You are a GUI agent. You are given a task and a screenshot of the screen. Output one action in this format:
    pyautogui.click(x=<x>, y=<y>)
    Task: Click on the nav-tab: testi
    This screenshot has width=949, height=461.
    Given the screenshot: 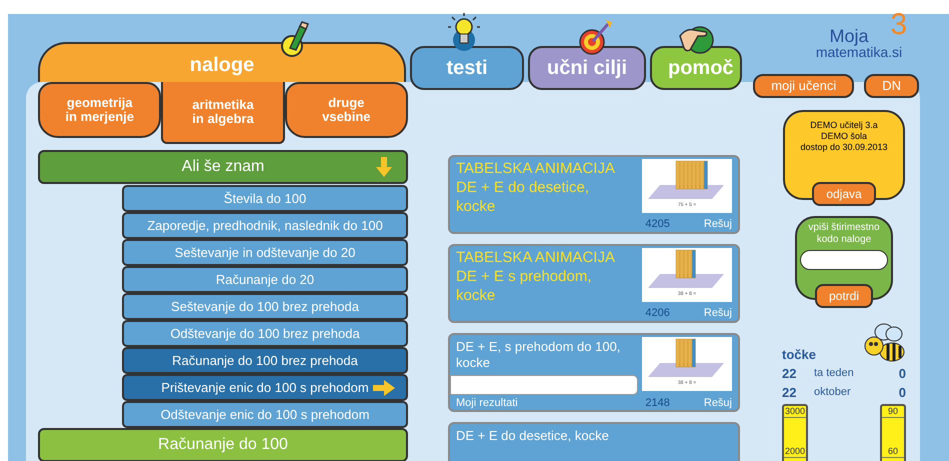 What is the action you would take?
    pyautogui.click(x=467, y=68)
    